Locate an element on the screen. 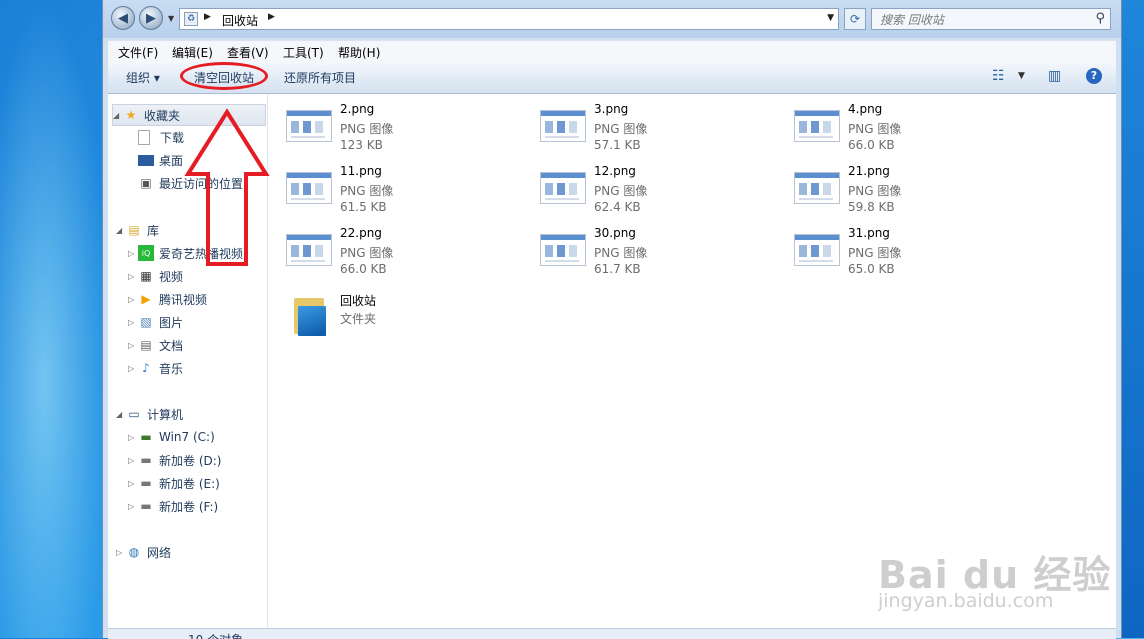 This screenshot has width=1144, height=639. refresh-button: ⟳ is located at coordinates (855, 19).